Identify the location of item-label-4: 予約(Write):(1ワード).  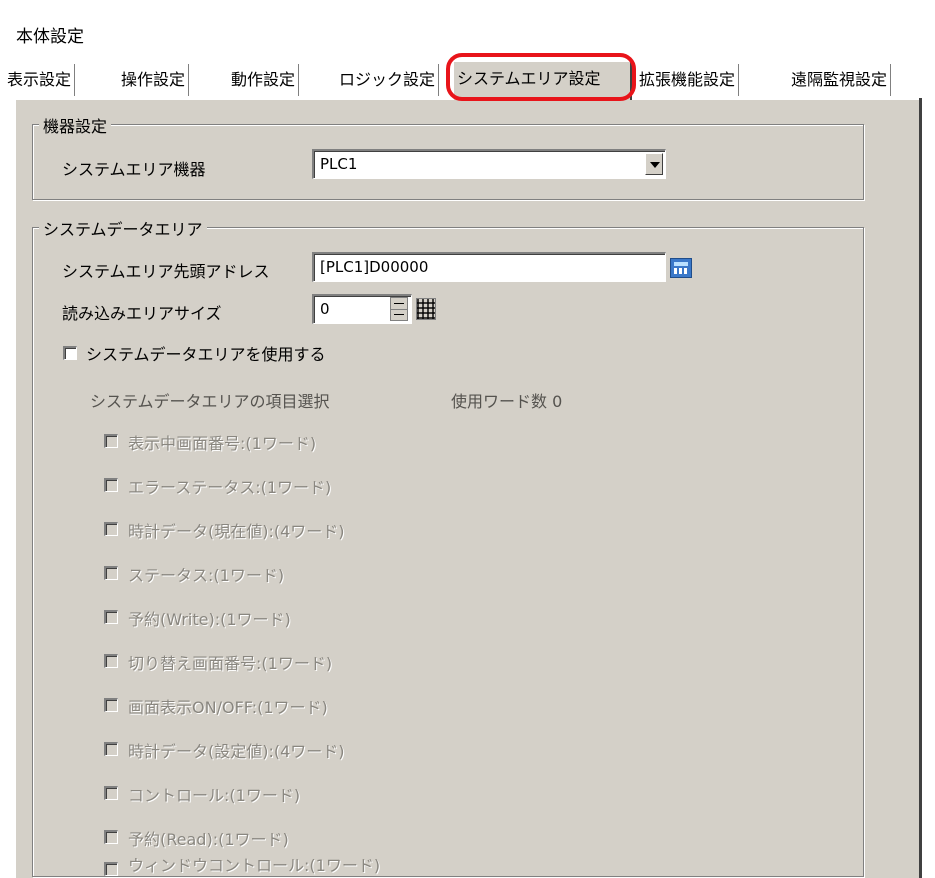
(209, 619).